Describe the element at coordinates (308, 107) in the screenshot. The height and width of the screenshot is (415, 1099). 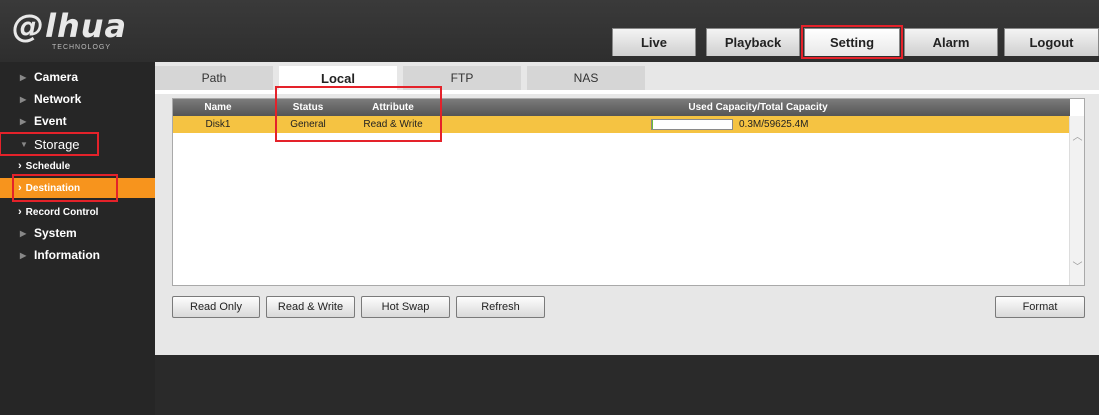
I see `column-header-status: Status` at that location.